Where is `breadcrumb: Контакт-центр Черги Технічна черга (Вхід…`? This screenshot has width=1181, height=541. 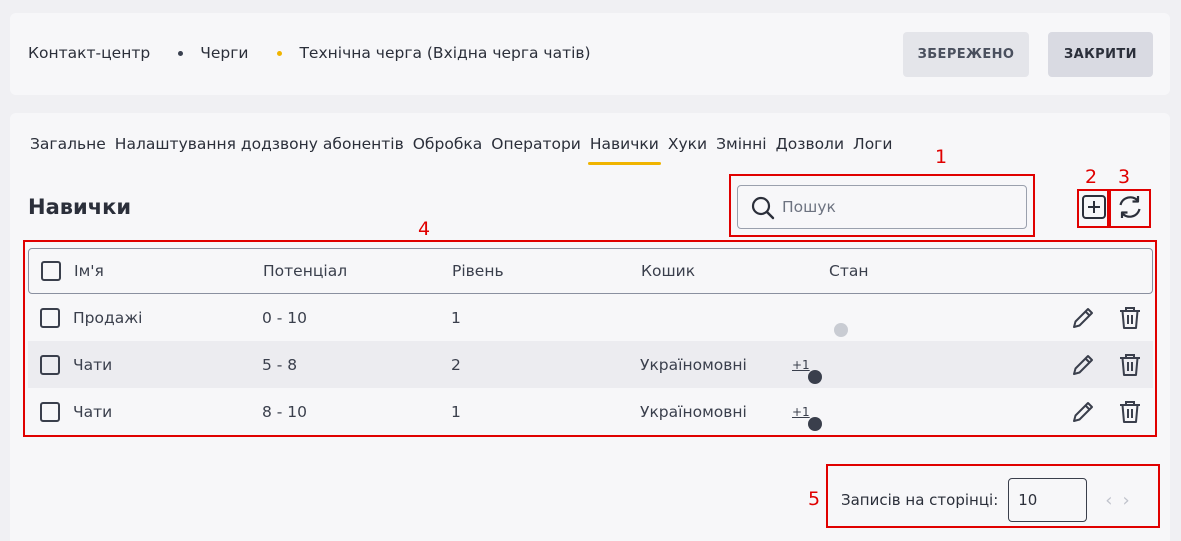
breadcrumb: Контакт-центр Черги Технічна черга (Вхід… is located at coordinates (309, 53).